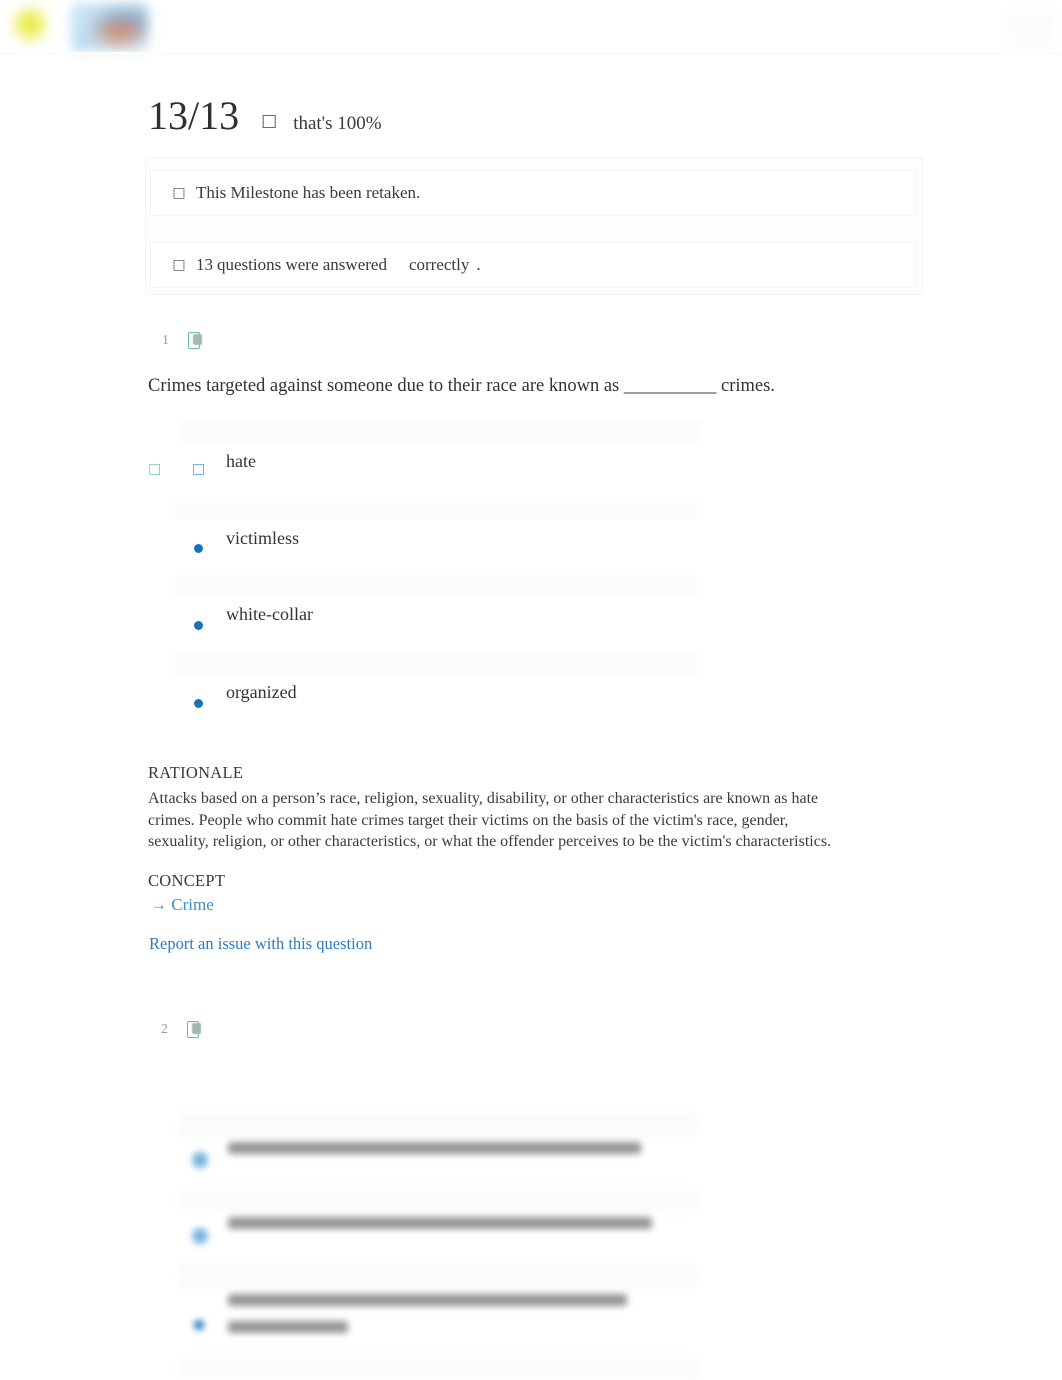 The width and height of the screenshot is (1062, 1380). What do you see at coordinates (204, 264) in the screenshot?
I see `correct-count-value: 13` at bounding box center [204, 264].